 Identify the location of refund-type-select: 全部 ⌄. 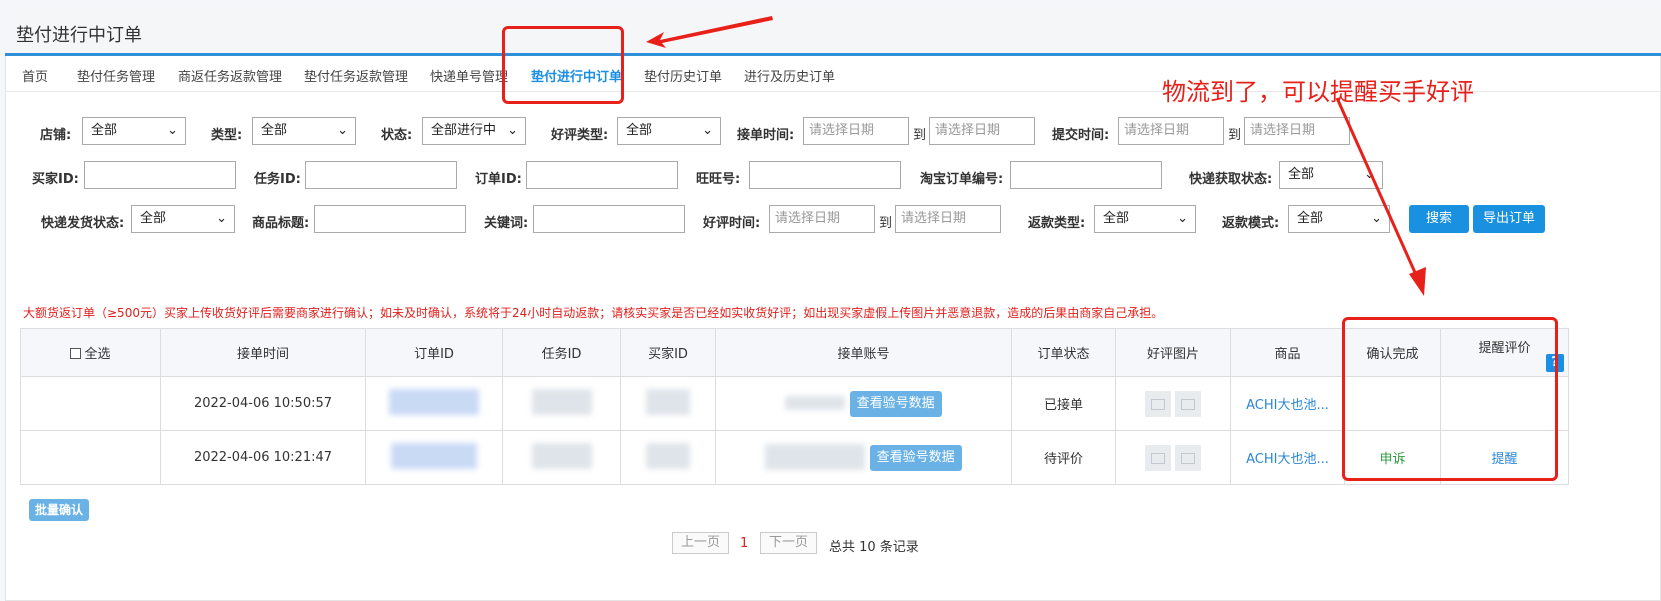
(1145, 219).